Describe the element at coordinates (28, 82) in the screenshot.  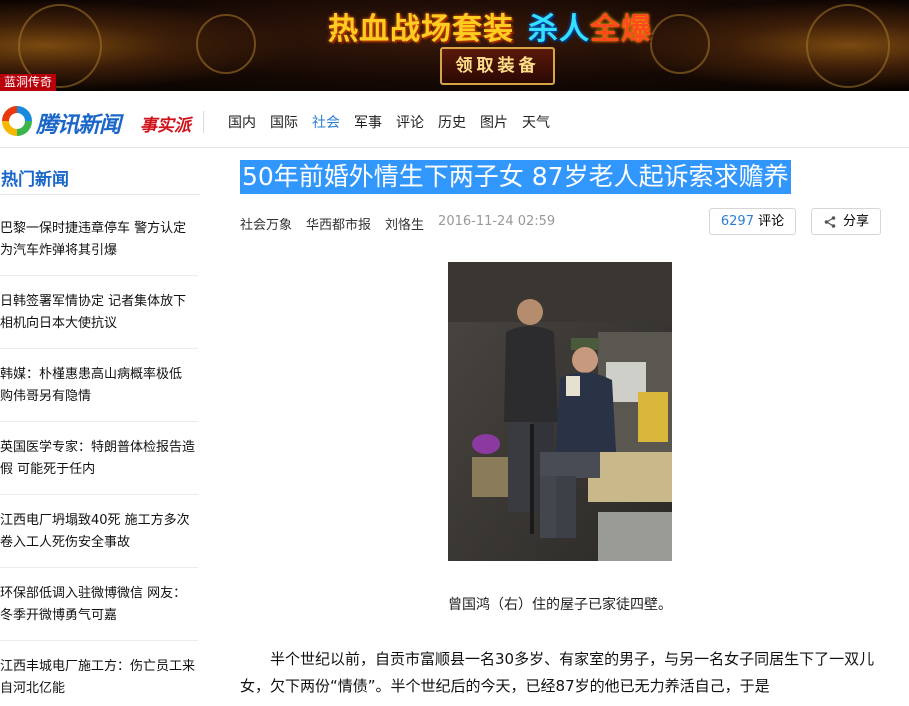
I see `banner-tag: 蓝洞传奇` at that location.